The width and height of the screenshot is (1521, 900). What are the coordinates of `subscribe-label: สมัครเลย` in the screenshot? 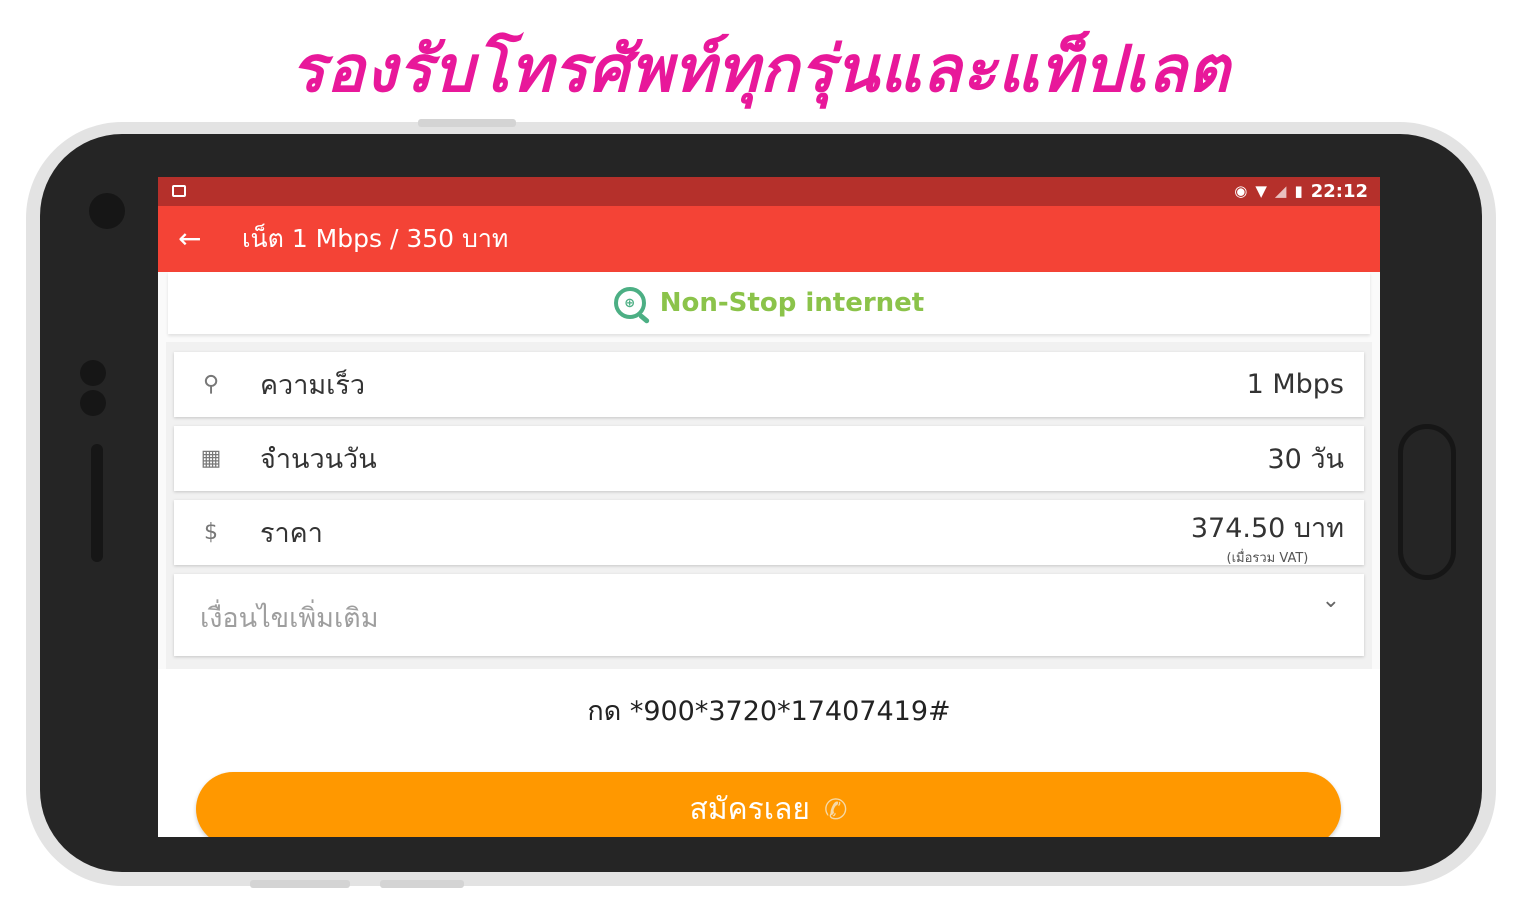 It's located at (749, 809).